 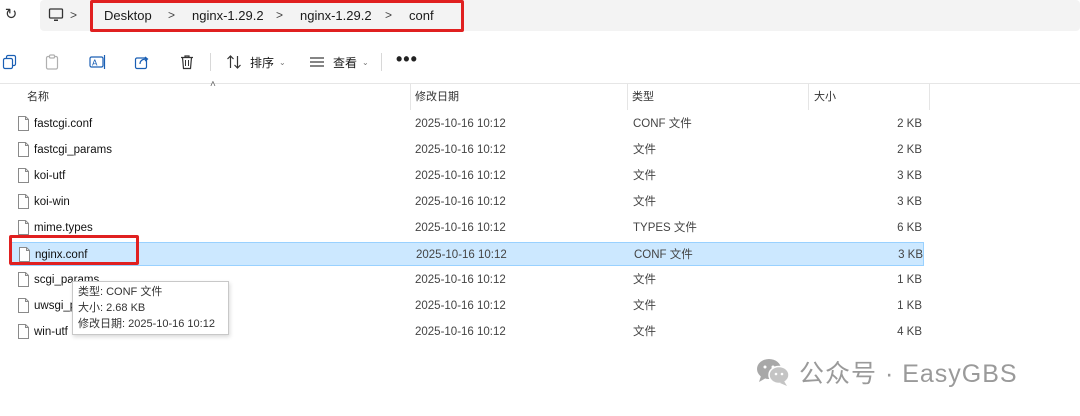 I want to click on watermark: 公众号 · EasyGBS, so click(x=886, y=372).